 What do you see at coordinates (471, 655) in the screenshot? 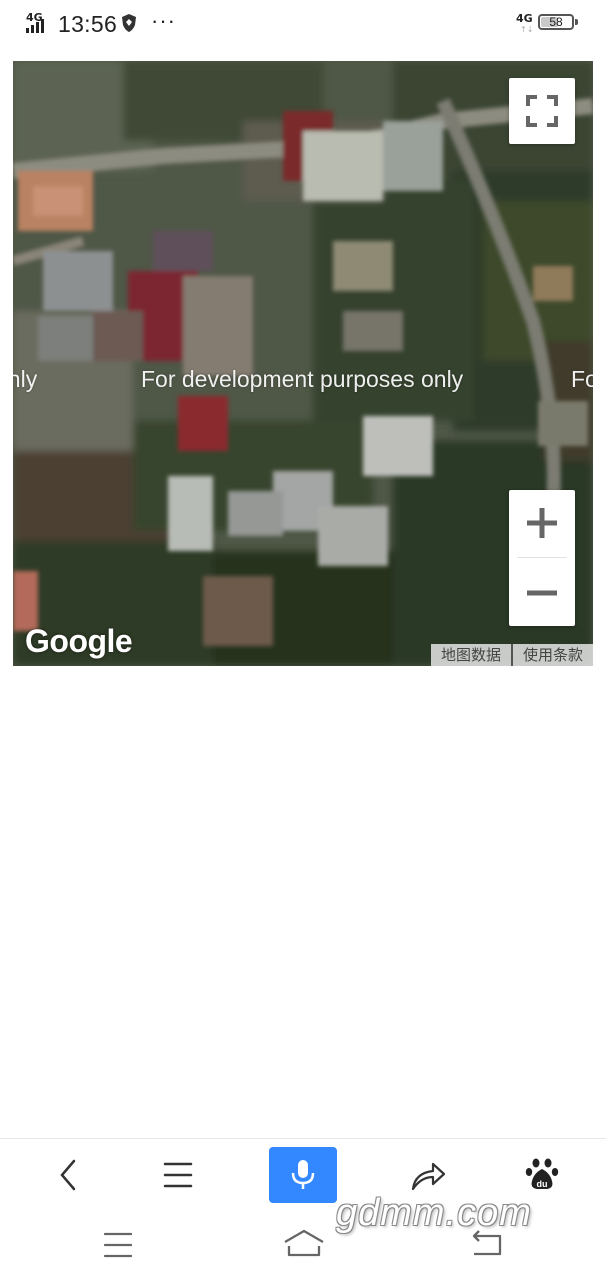
I see `map-data-link: 地图数据` at bounding box center [471, 655].